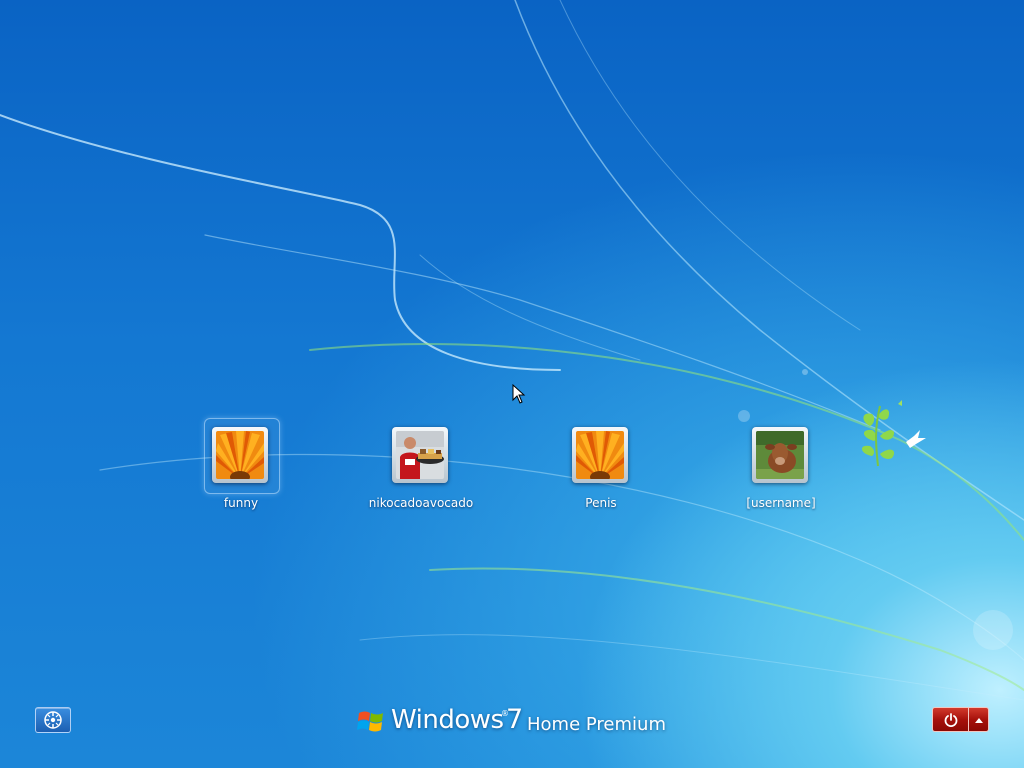 The width and height of the screenshot is (1024, 768). I want to click on brand-word: Windows, so click(447, 720).